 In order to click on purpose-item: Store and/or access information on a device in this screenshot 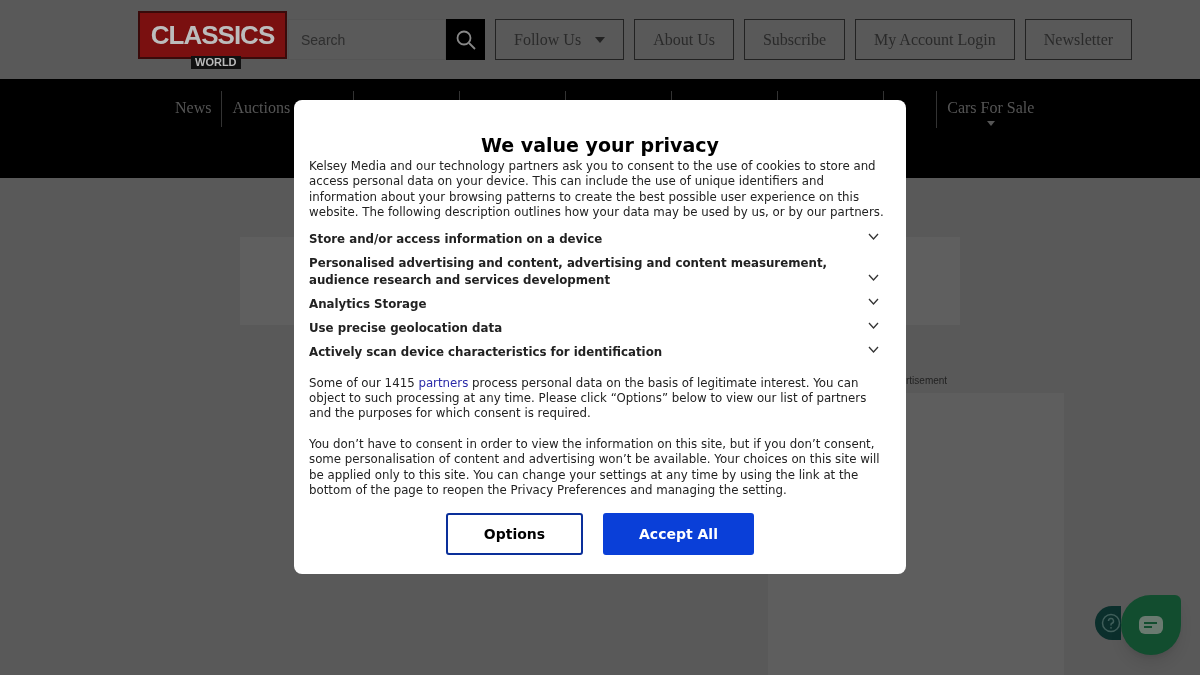, I will do `click(600, 239)`.